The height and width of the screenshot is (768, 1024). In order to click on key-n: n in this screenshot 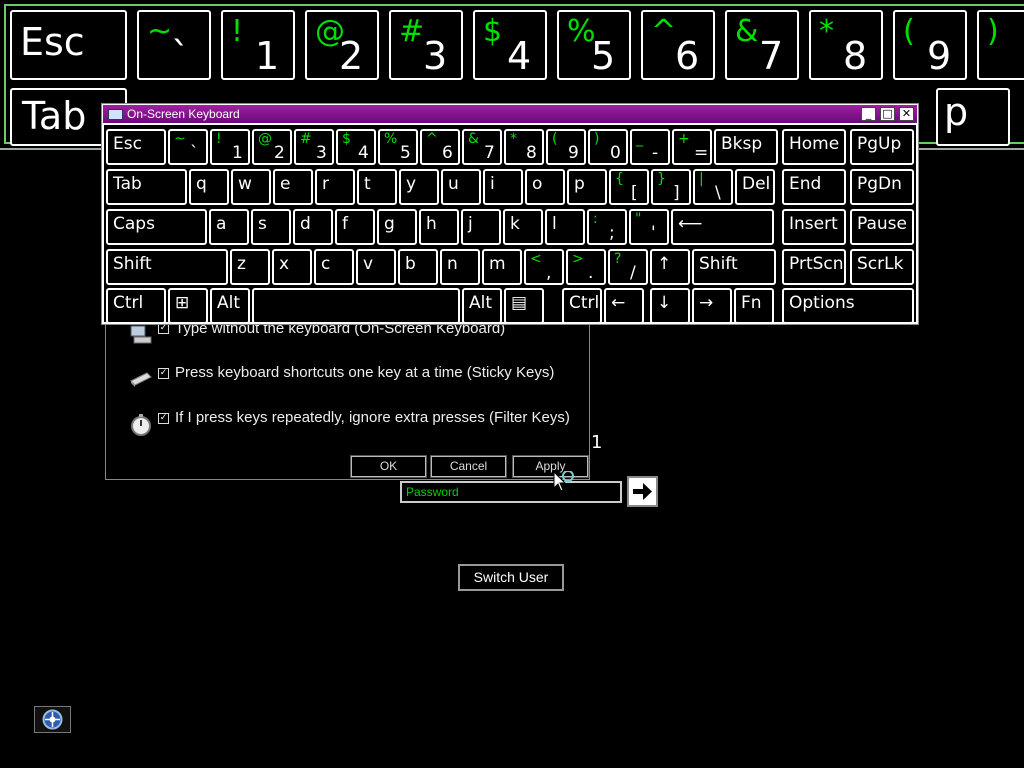, I will do `click(460, 267)`.